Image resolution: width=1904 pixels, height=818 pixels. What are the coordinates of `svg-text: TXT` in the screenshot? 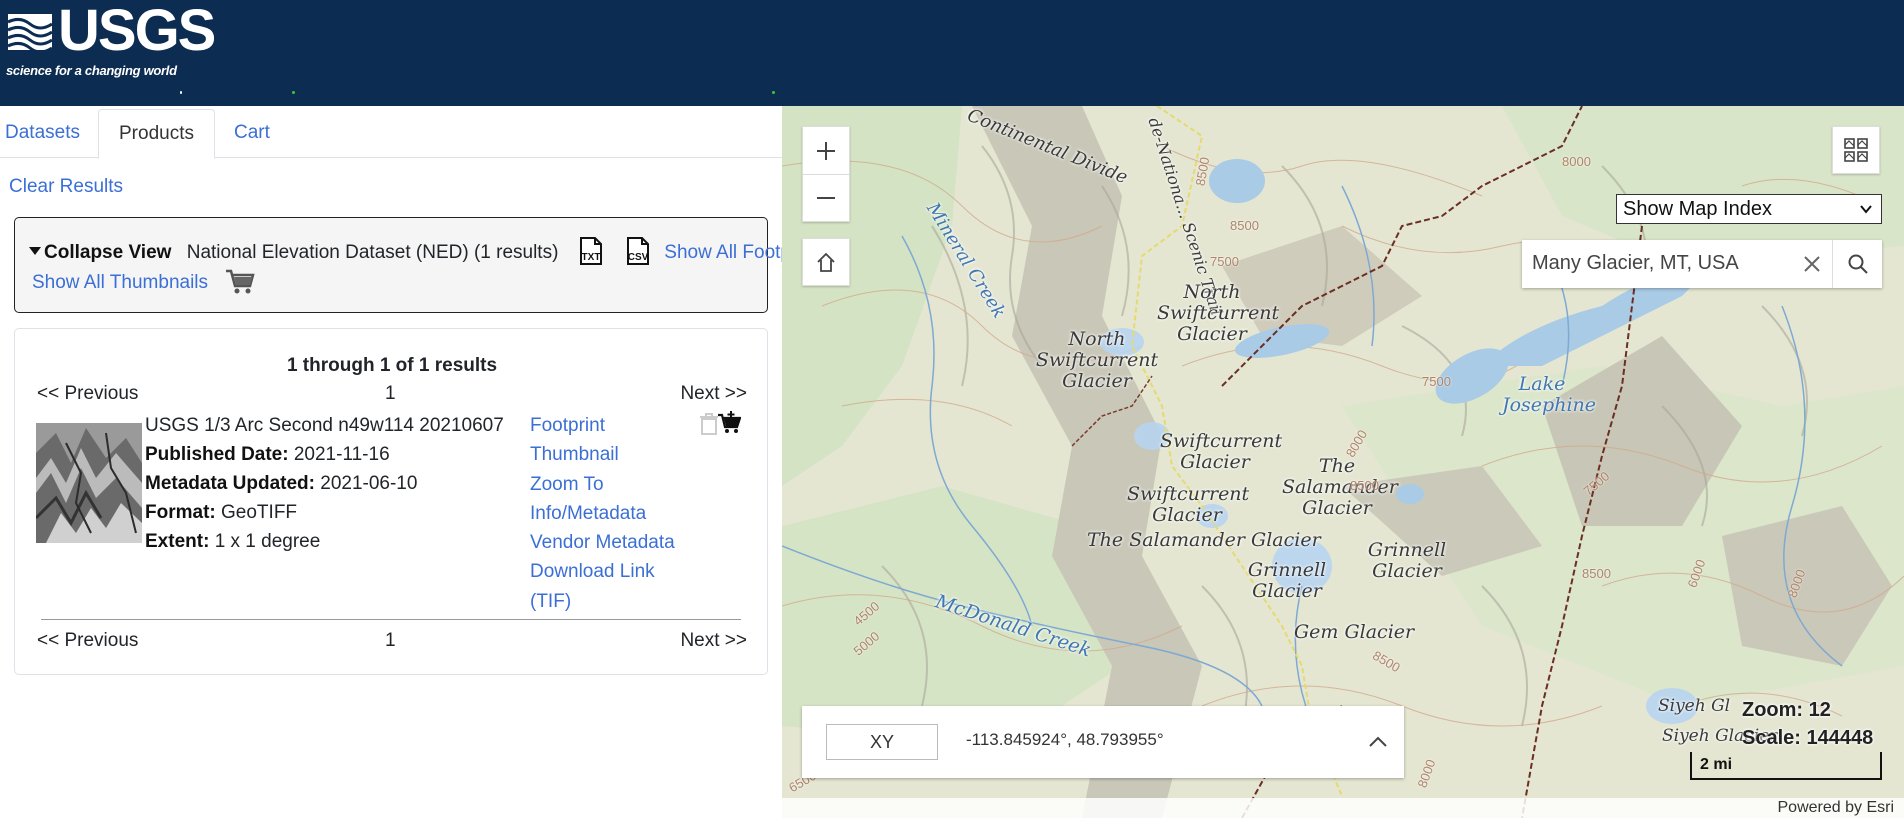 It's located at (590, 257).